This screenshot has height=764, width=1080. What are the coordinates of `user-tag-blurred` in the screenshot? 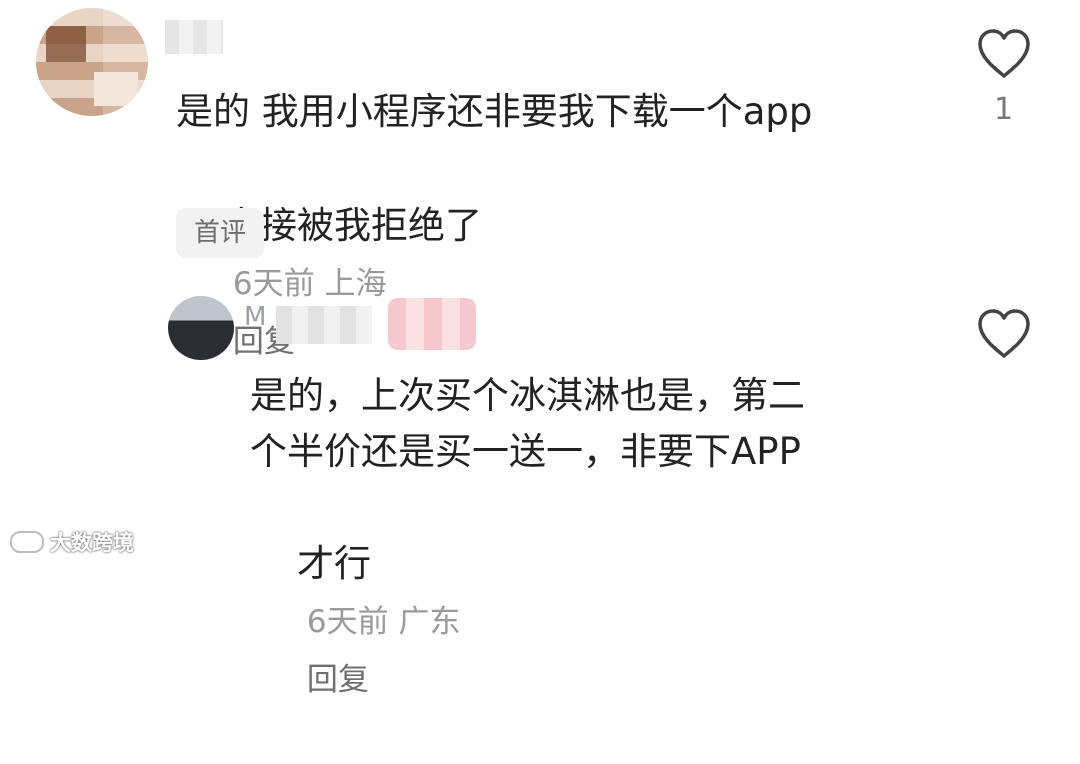 It's located at (432, 324).